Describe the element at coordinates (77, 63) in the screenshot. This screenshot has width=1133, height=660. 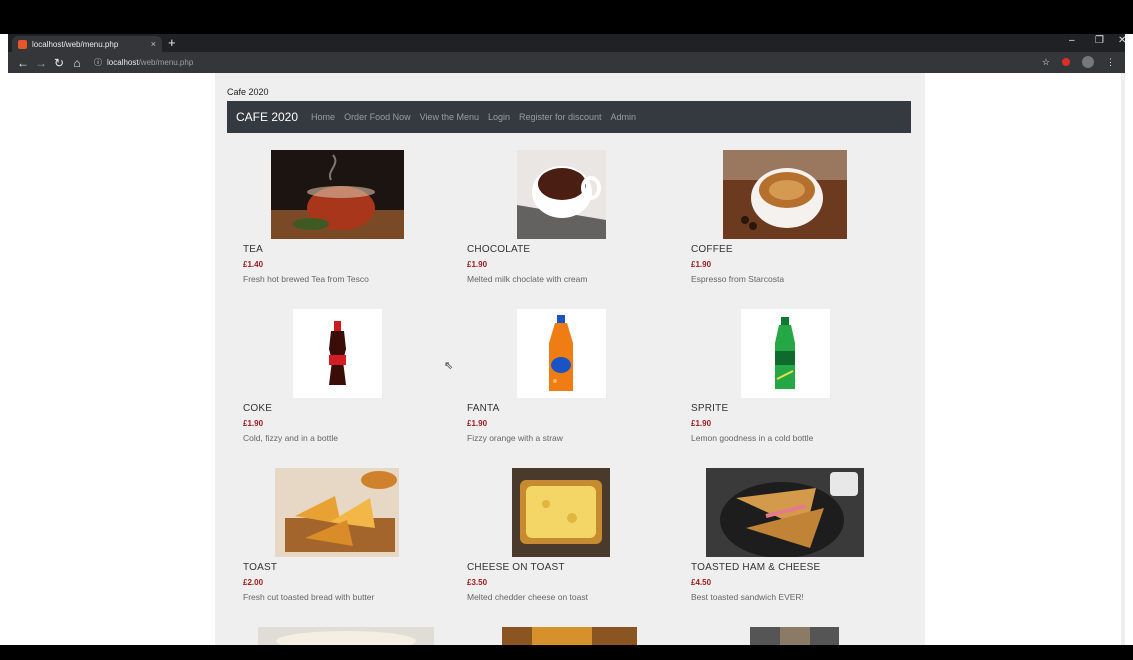
I see `home-icon: ⌂` at that location.